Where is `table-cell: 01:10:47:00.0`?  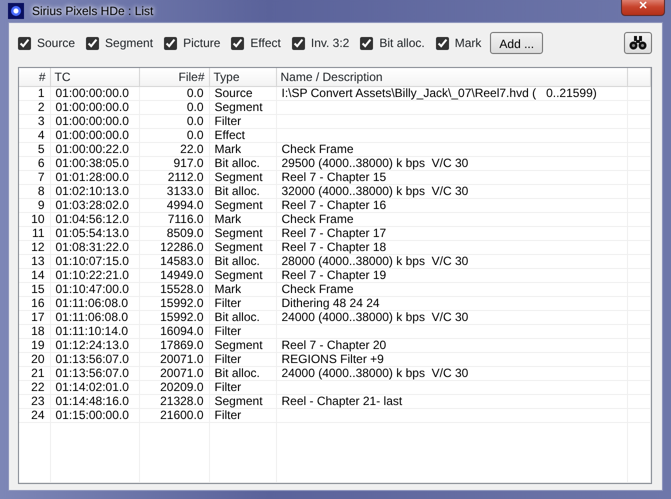
table-cell: 01:10:47:00.0 is located at coordinates (92, 289).